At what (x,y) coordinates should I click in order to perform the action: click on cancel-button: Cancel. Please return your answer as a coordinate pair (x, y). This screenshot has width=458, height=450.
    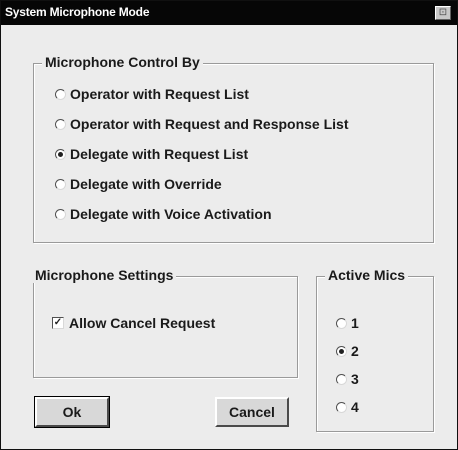
    Looking at the image, I should click on (252, 412).